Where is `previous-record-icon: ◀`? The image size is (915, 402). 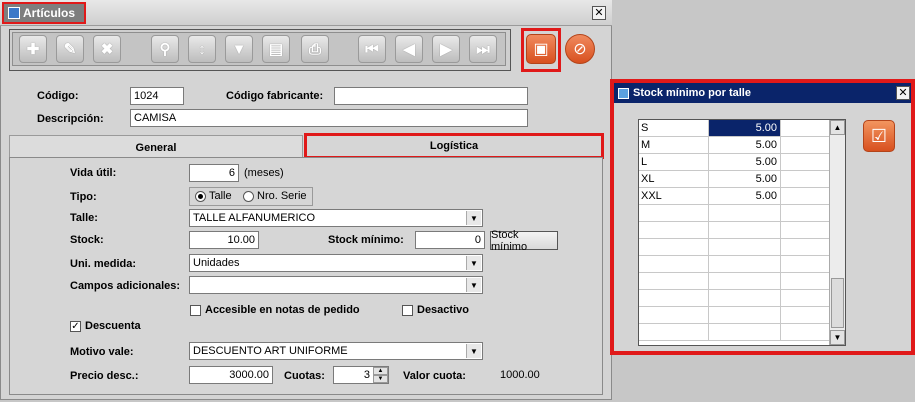 previous-record-icon: ◀ is located at coordinates (409, 49).